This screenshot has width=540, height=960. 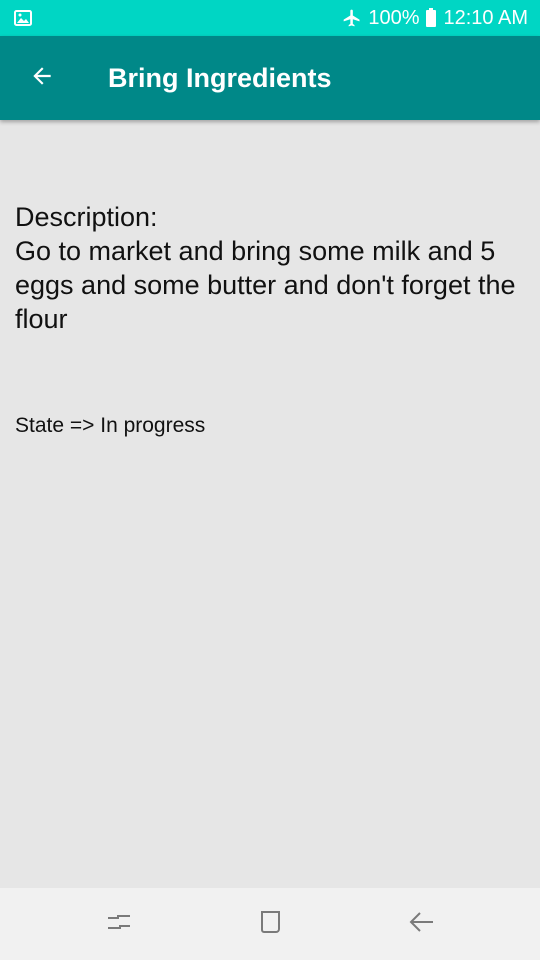 I want to click on description-label: Description:, so click(x=86, y=217).